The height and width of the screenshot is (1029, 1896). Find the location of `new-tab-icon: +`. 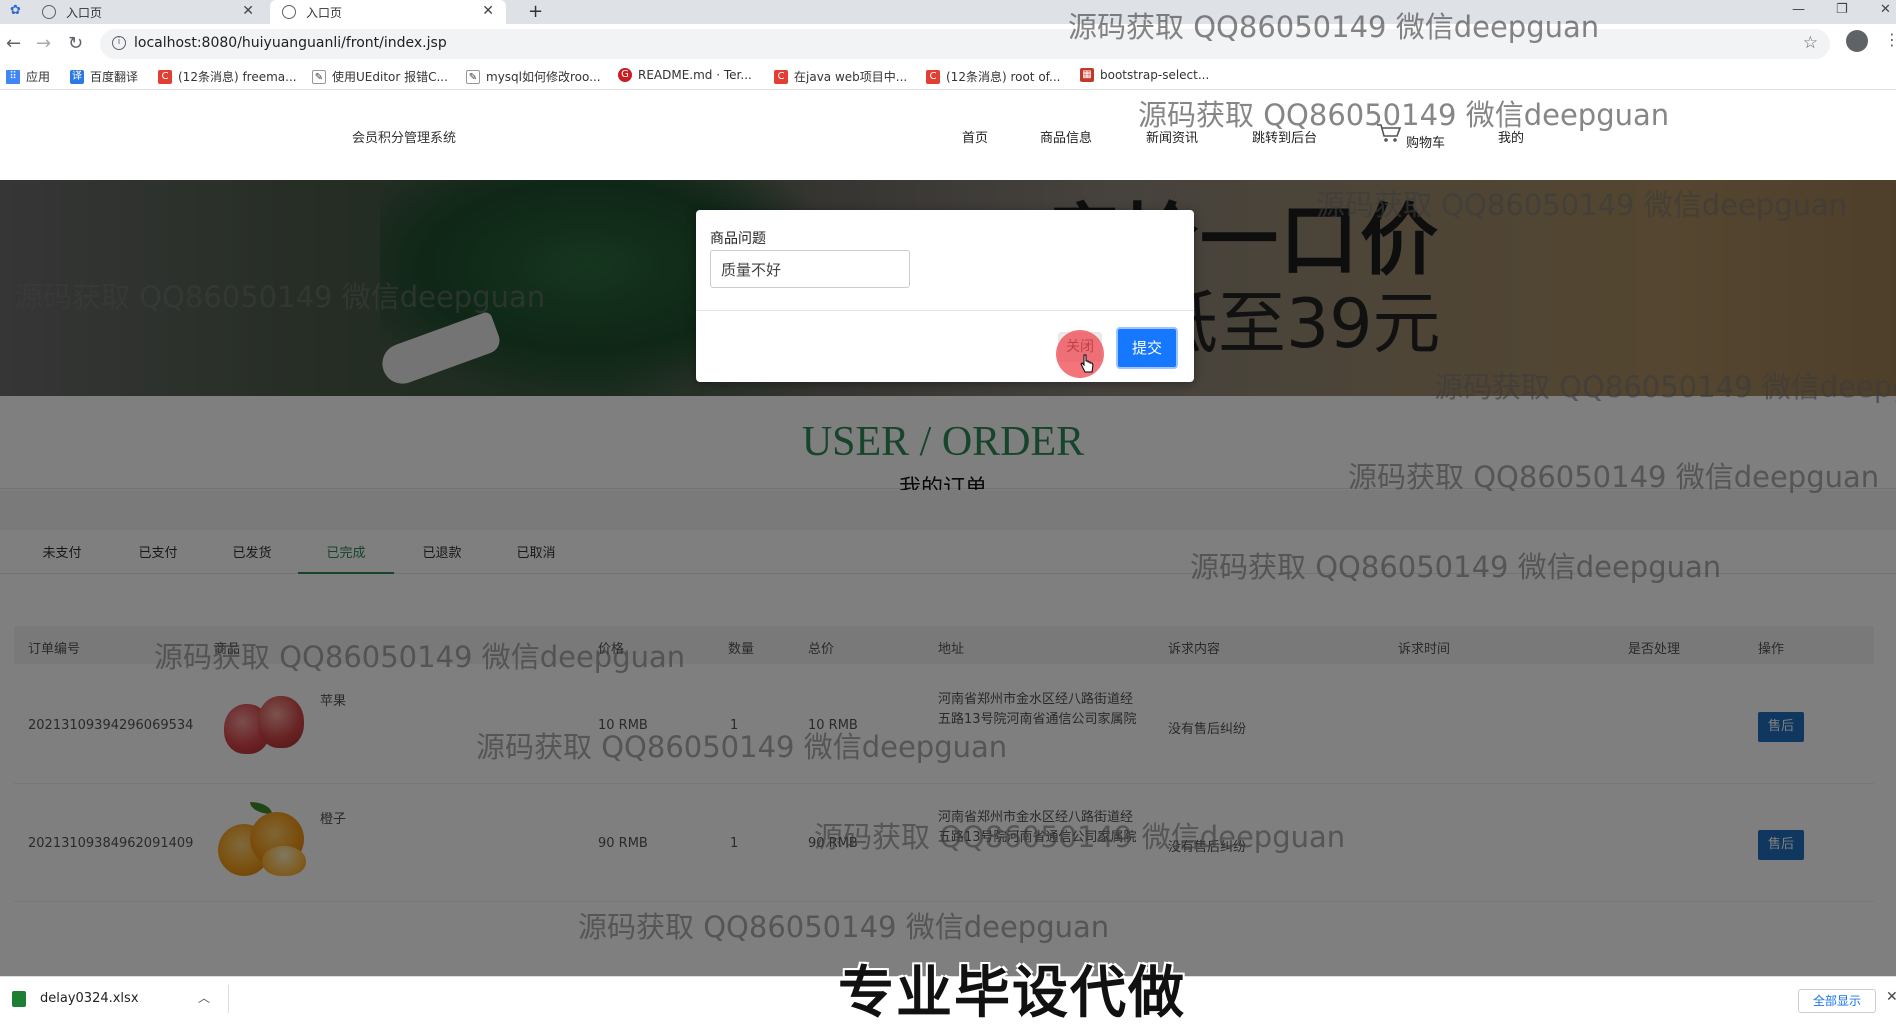

new-tab-icon: + is located at coordinates (535, 11).